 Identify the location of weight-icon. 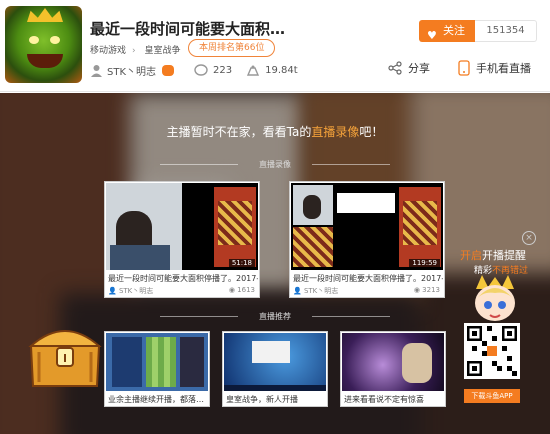
(253, 70).